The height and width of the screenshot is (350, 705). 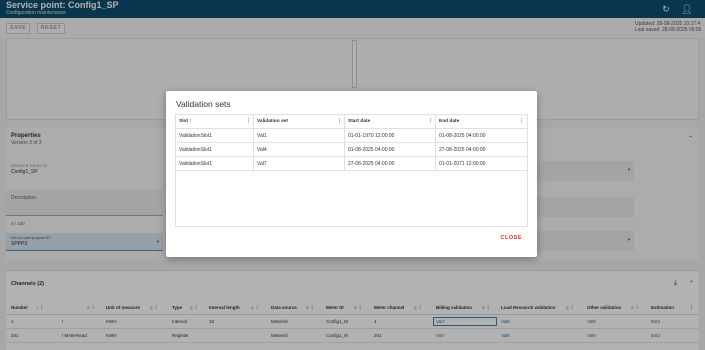 What do you see at coordinates (462, 136) in the screenshot?
I see `end-date-cell: 01-08-2025 04:00:00` at bounding box center [462, 136].